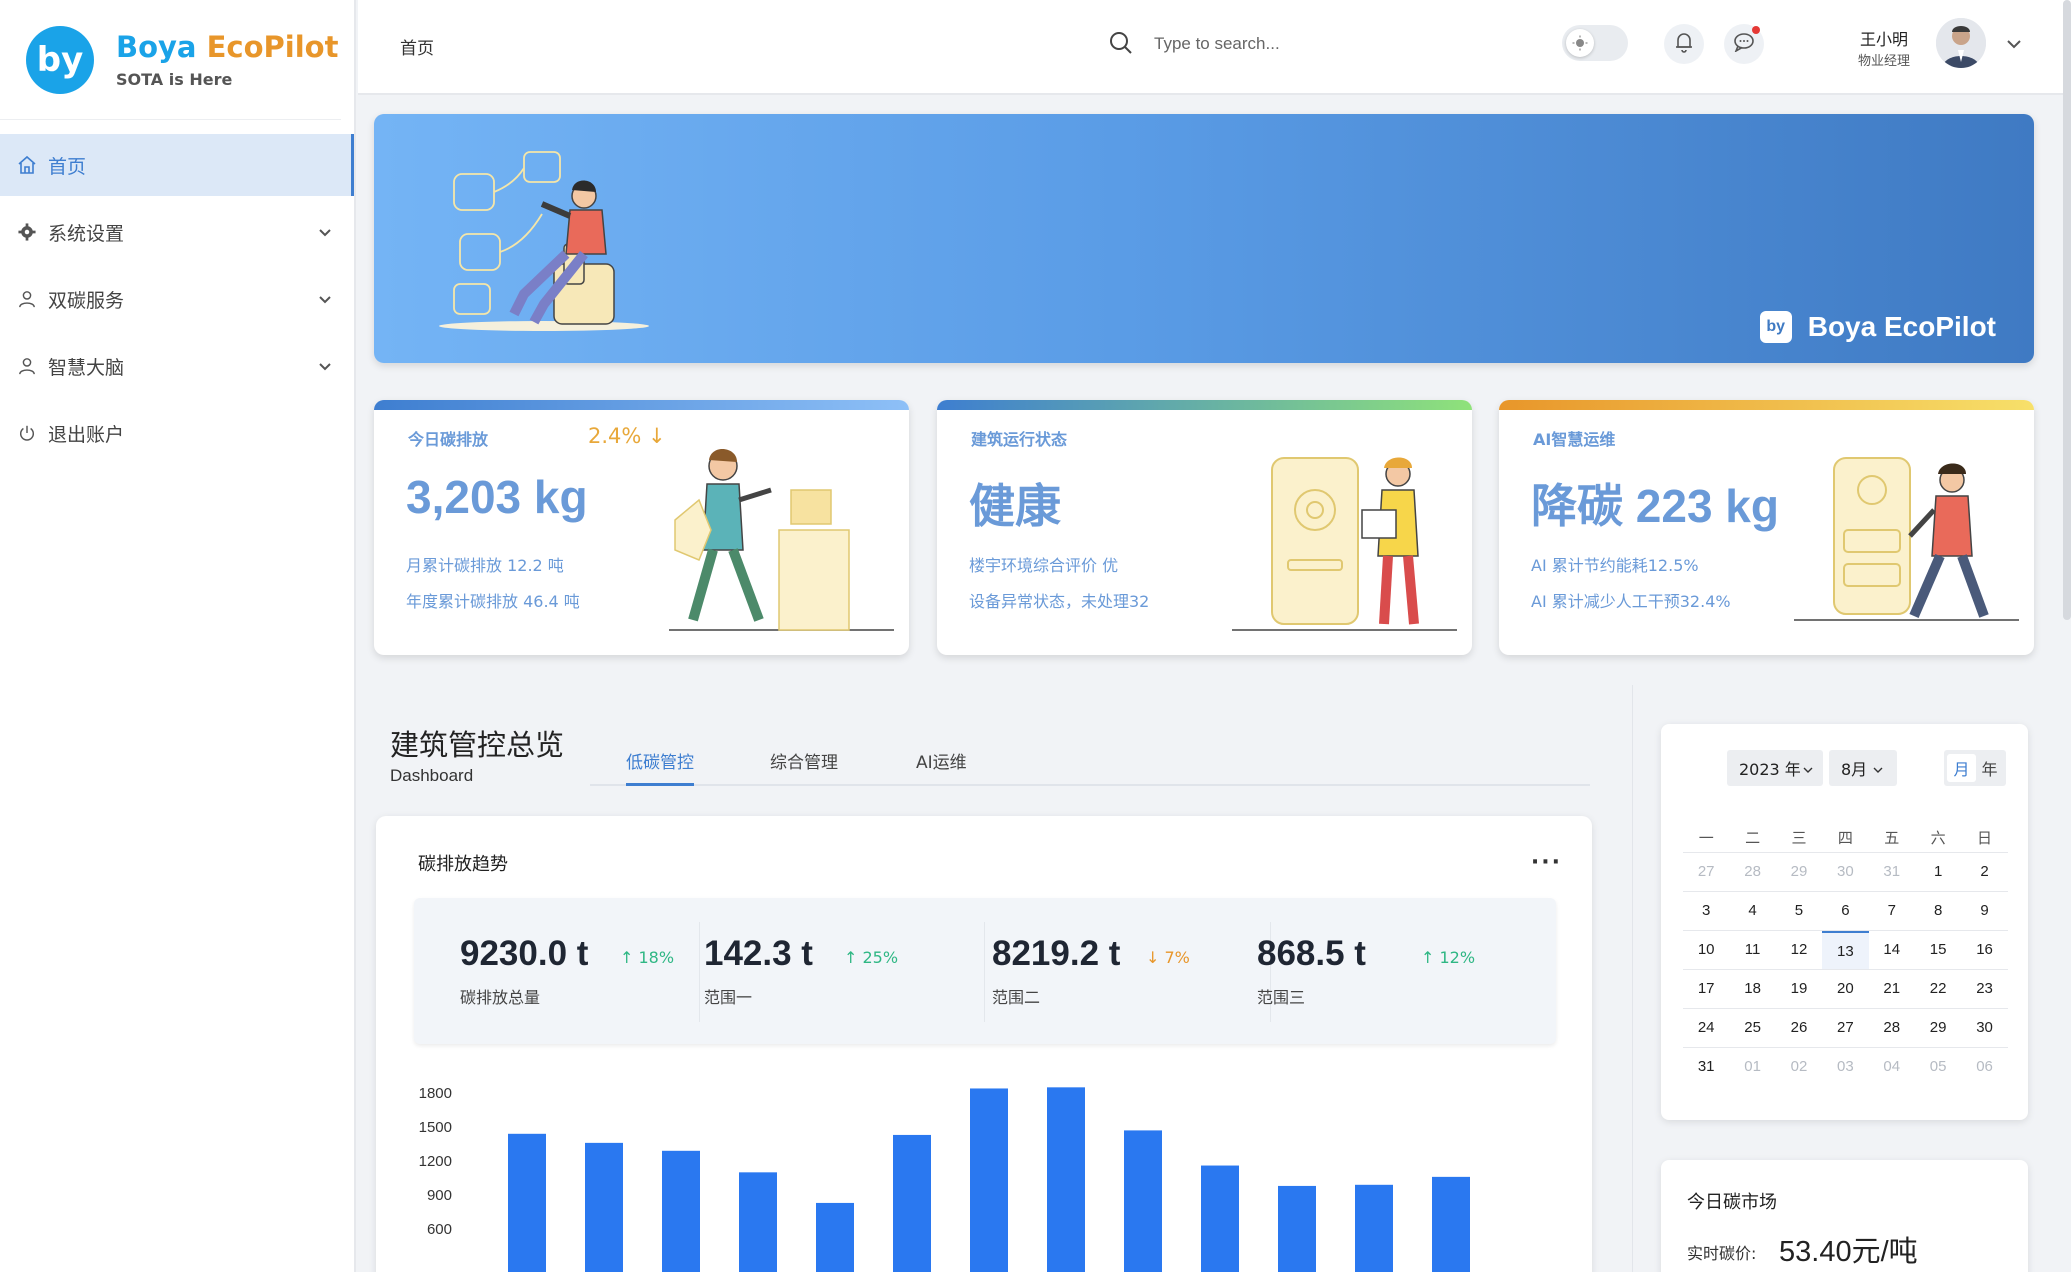 This screenshot has width=2071, height=1272. I want to click on tab-low-carbon: 低碳管控, so click(660, 767).